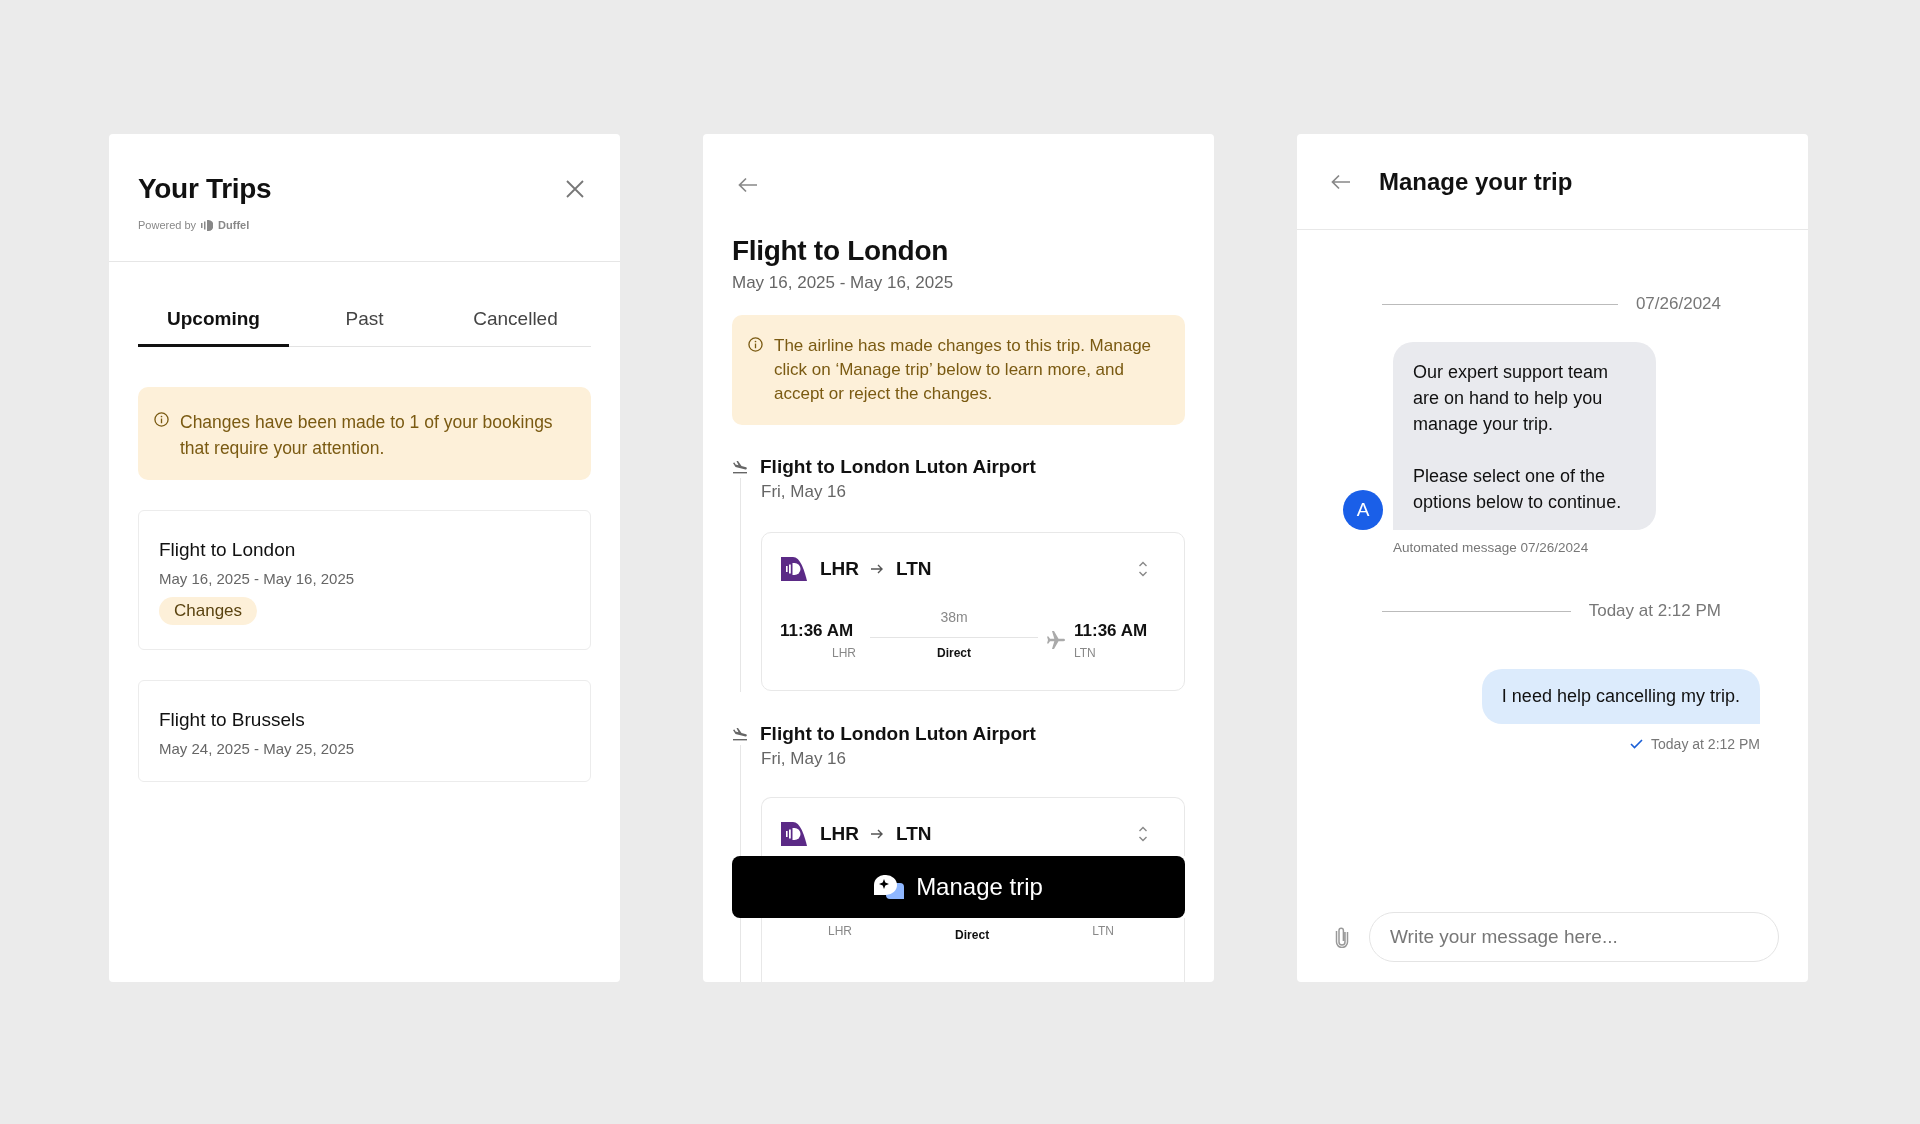 The image size is (1920, 1124). I want to click on message-text: Our expert support team are on hand to help you manage your trip., so click(1511, 398).